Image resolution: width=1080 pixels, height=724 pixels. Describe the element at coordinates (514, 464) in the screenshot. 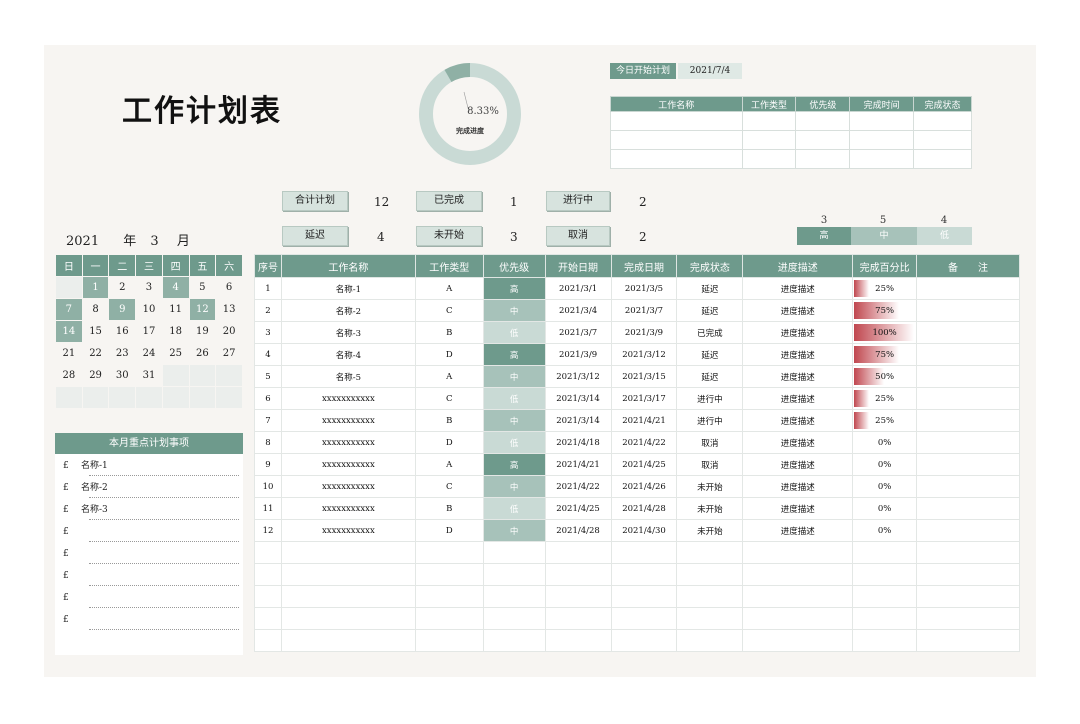

I see `priority-cell: 高` at that location.